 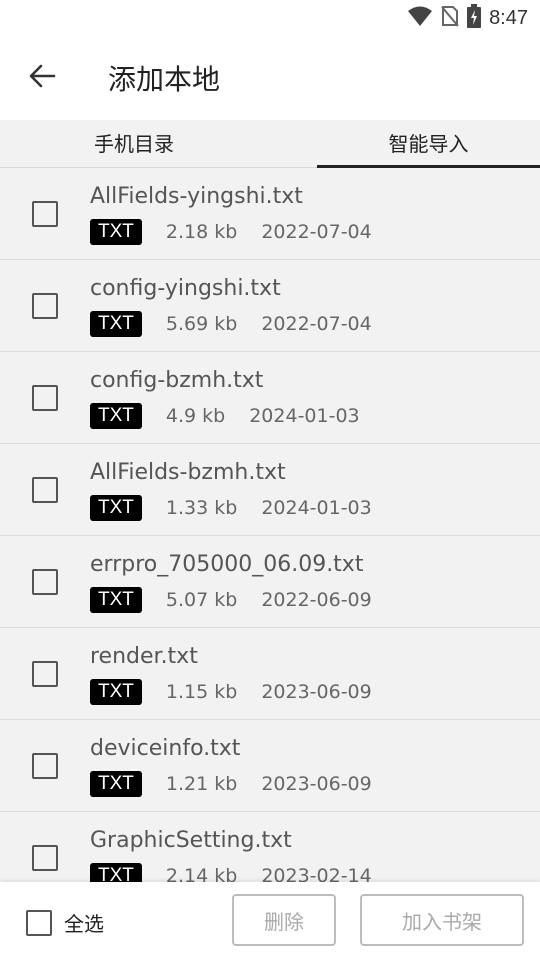 I want to click on file-size: 2.18 kb, so click(x=201, y=232).